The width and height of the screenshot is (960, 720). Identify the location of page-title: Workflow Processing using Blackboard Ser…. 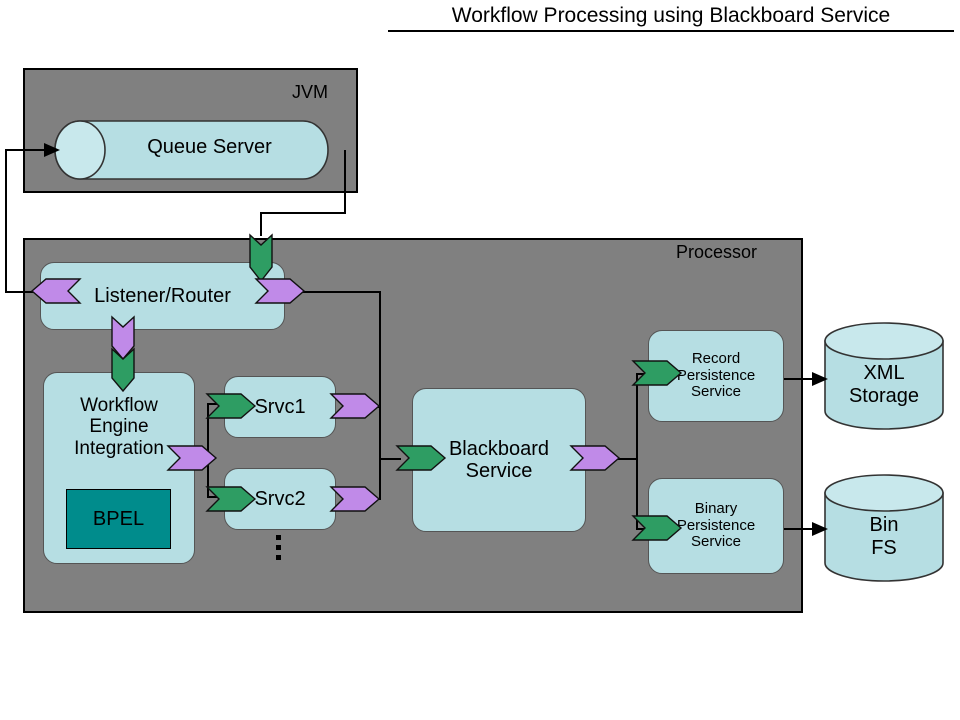
(671, 18).